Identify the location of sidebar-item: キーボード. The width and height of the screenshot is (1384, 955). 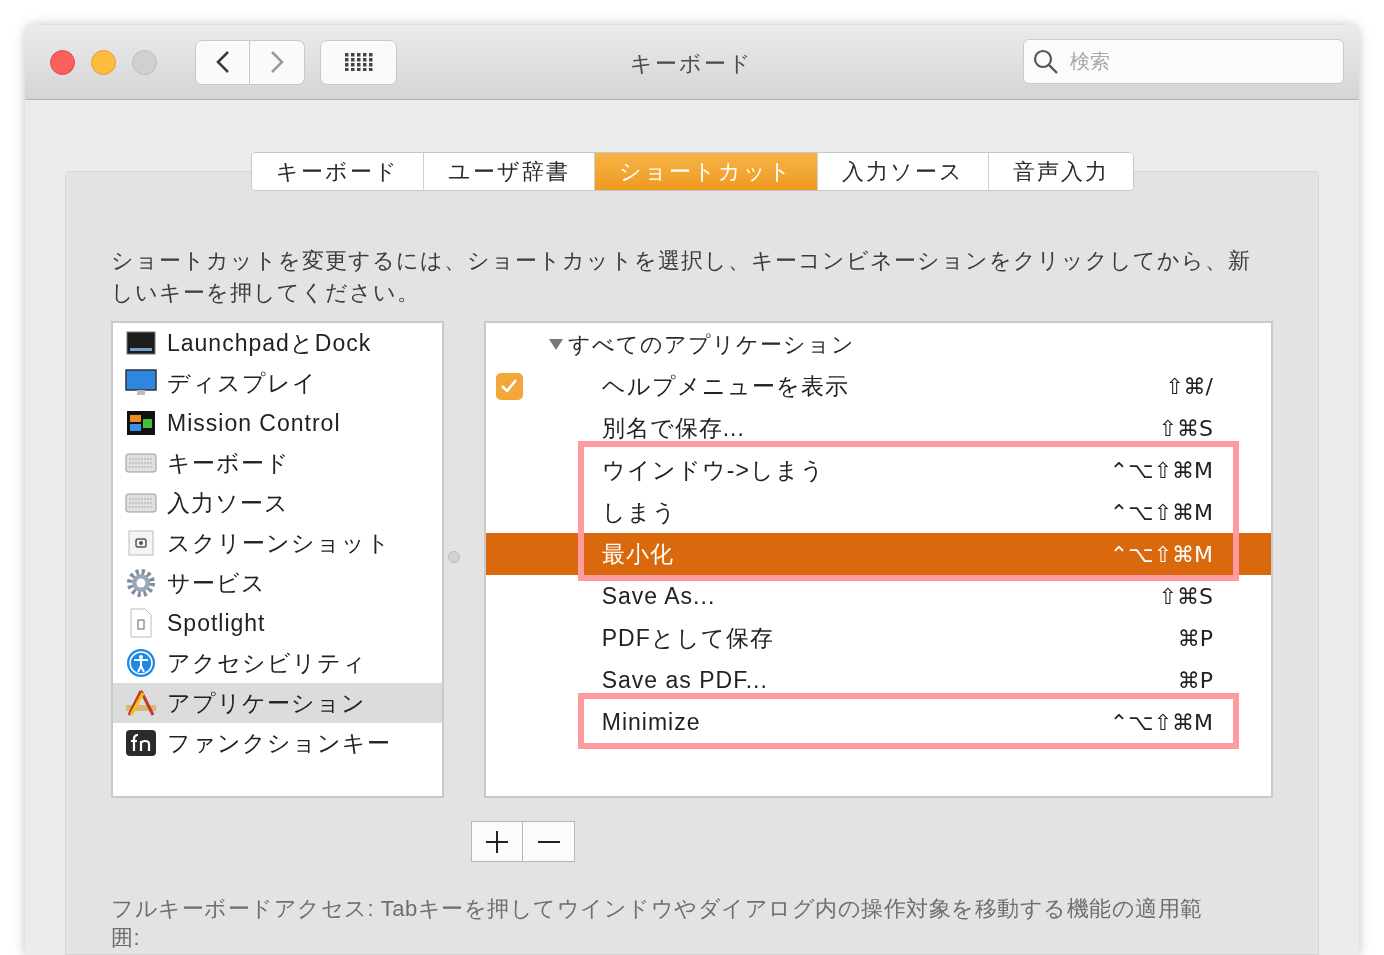
(277, 463).